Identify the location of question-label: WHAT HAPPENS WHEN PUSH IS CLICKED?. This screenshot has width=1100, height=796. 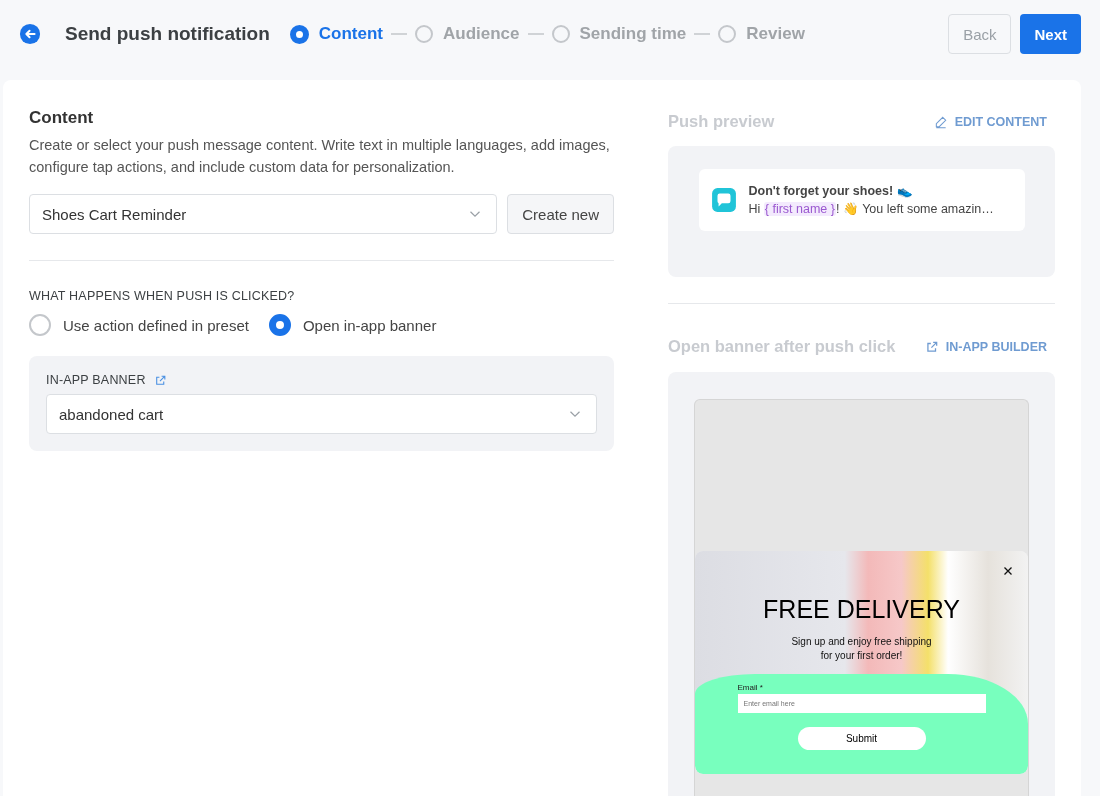
(162, 296).